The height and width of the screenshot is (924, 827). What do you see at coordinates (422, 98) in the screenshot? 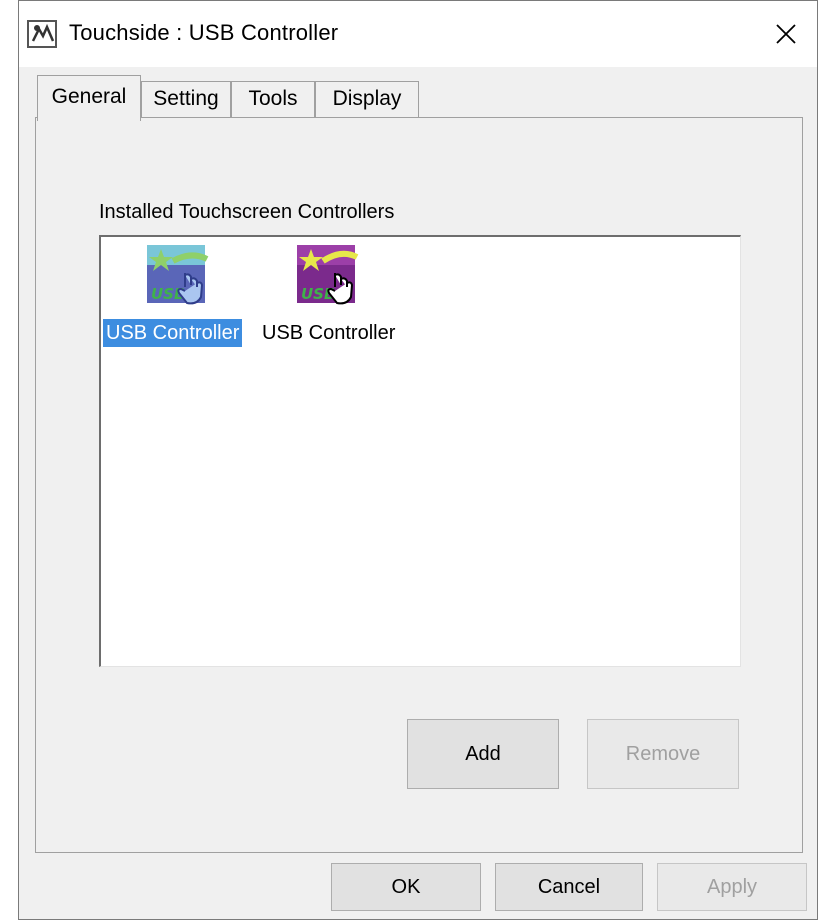
I see `tab-strip: General Setting Tools Display` at bounding box center [422, 98].